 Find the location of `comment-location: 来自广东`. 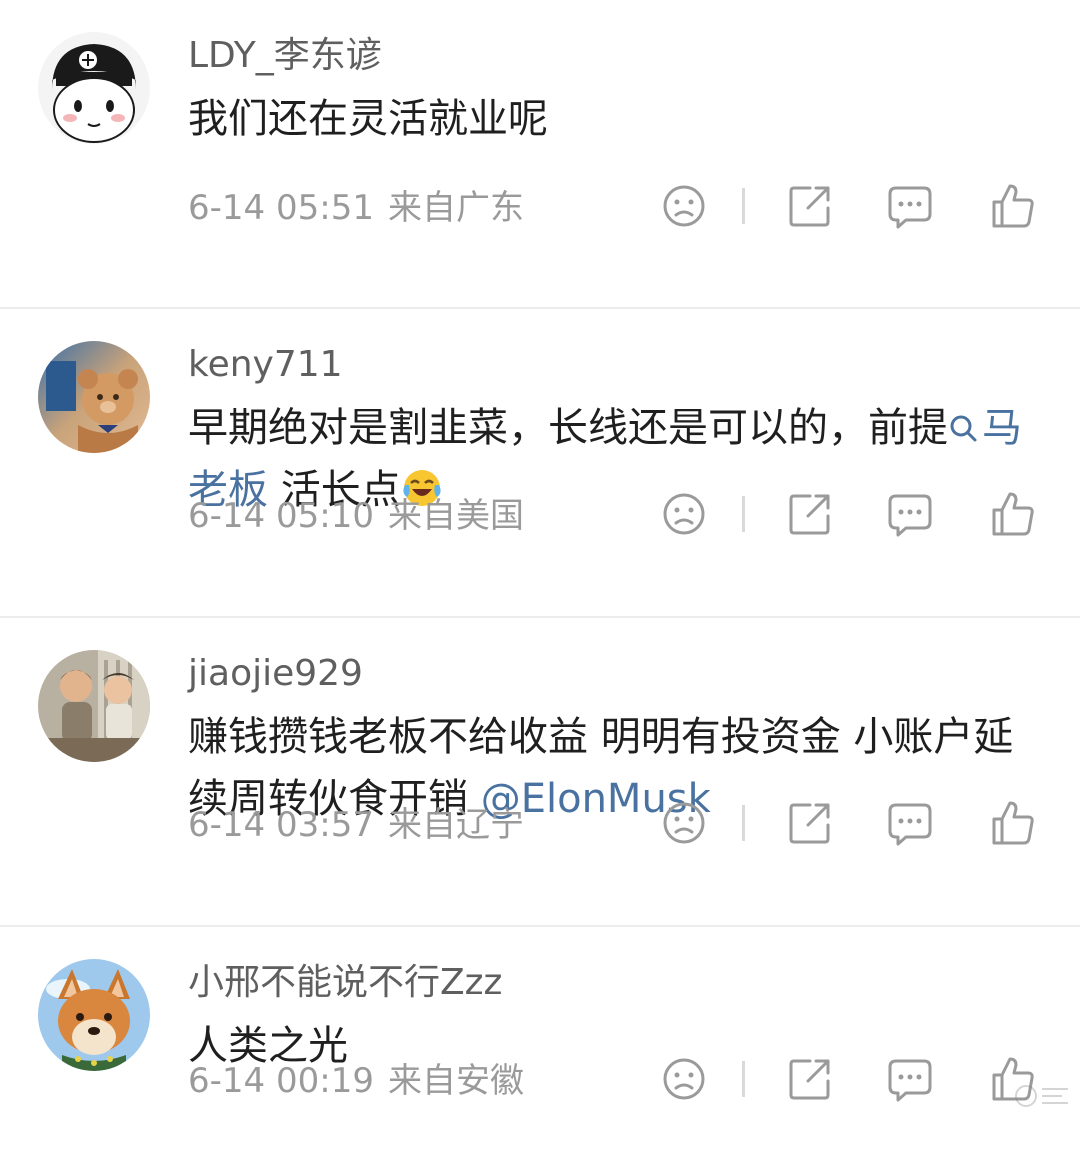

comment-location: 来自广东 is located at coordinates (456, 208).